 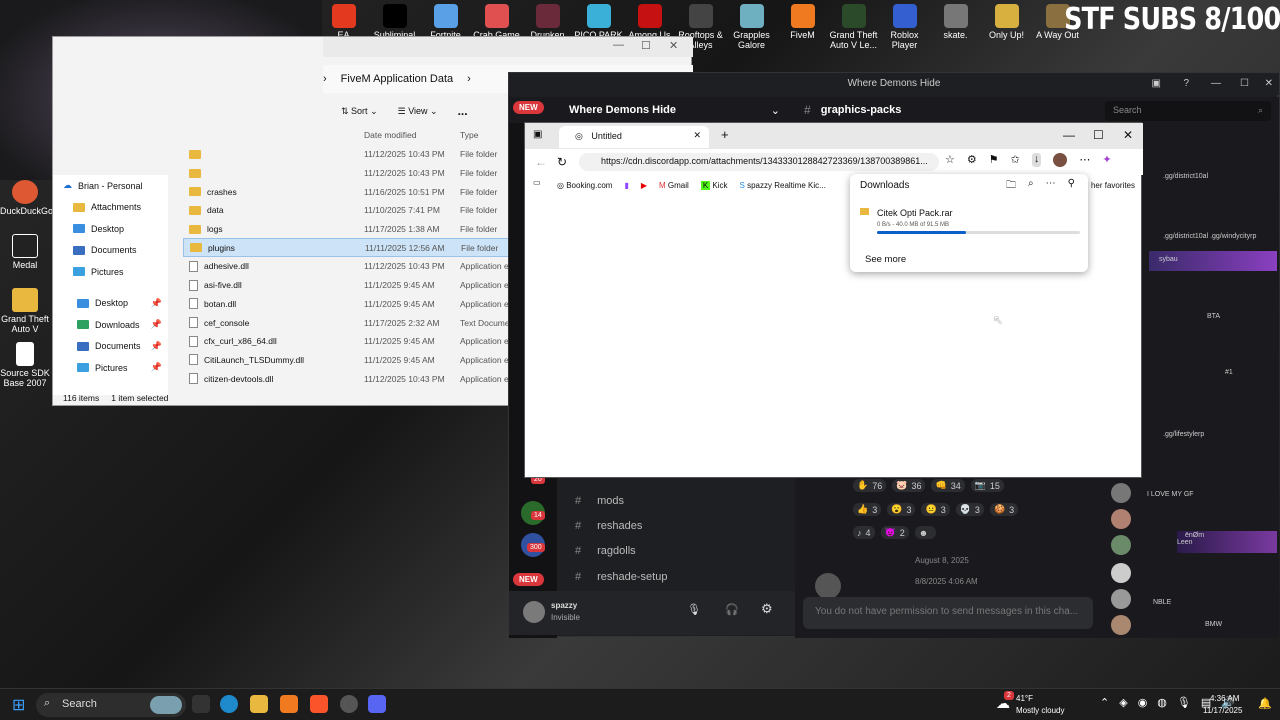 What do you see at coordinates (948, 485) in the screenshot?
I see `reaction-button: 👊 34` at bounding box center [948, 485].